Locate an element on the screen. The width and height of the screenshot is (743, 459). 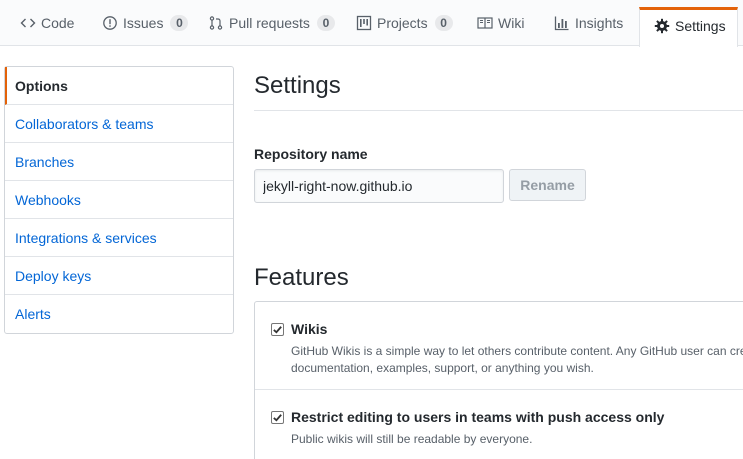
menu-item-webhooks: Webhooks is located at coordinates (119, 200).